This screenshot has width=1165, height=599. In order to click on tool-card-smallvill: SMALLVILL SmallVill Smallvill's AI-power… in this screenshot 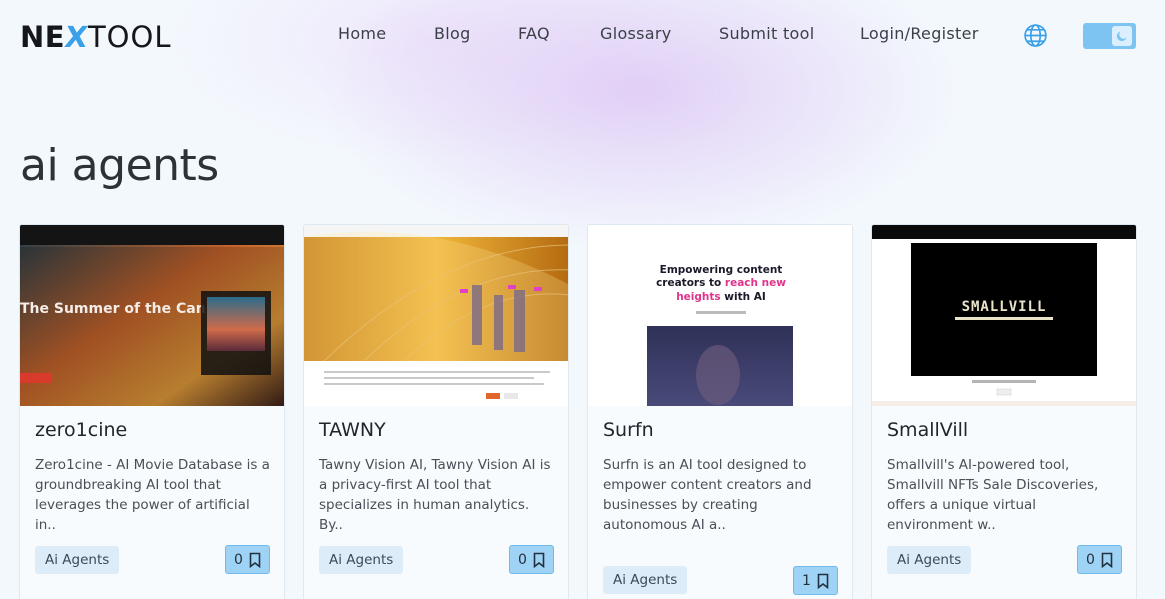, I will do `click(1004, 411)`.